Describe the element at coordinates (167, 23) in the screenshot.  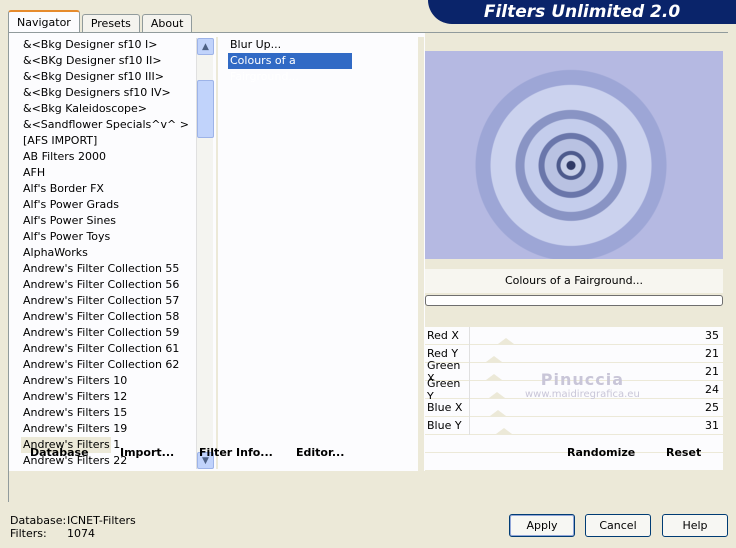
I see `tab-about: About` at that location.